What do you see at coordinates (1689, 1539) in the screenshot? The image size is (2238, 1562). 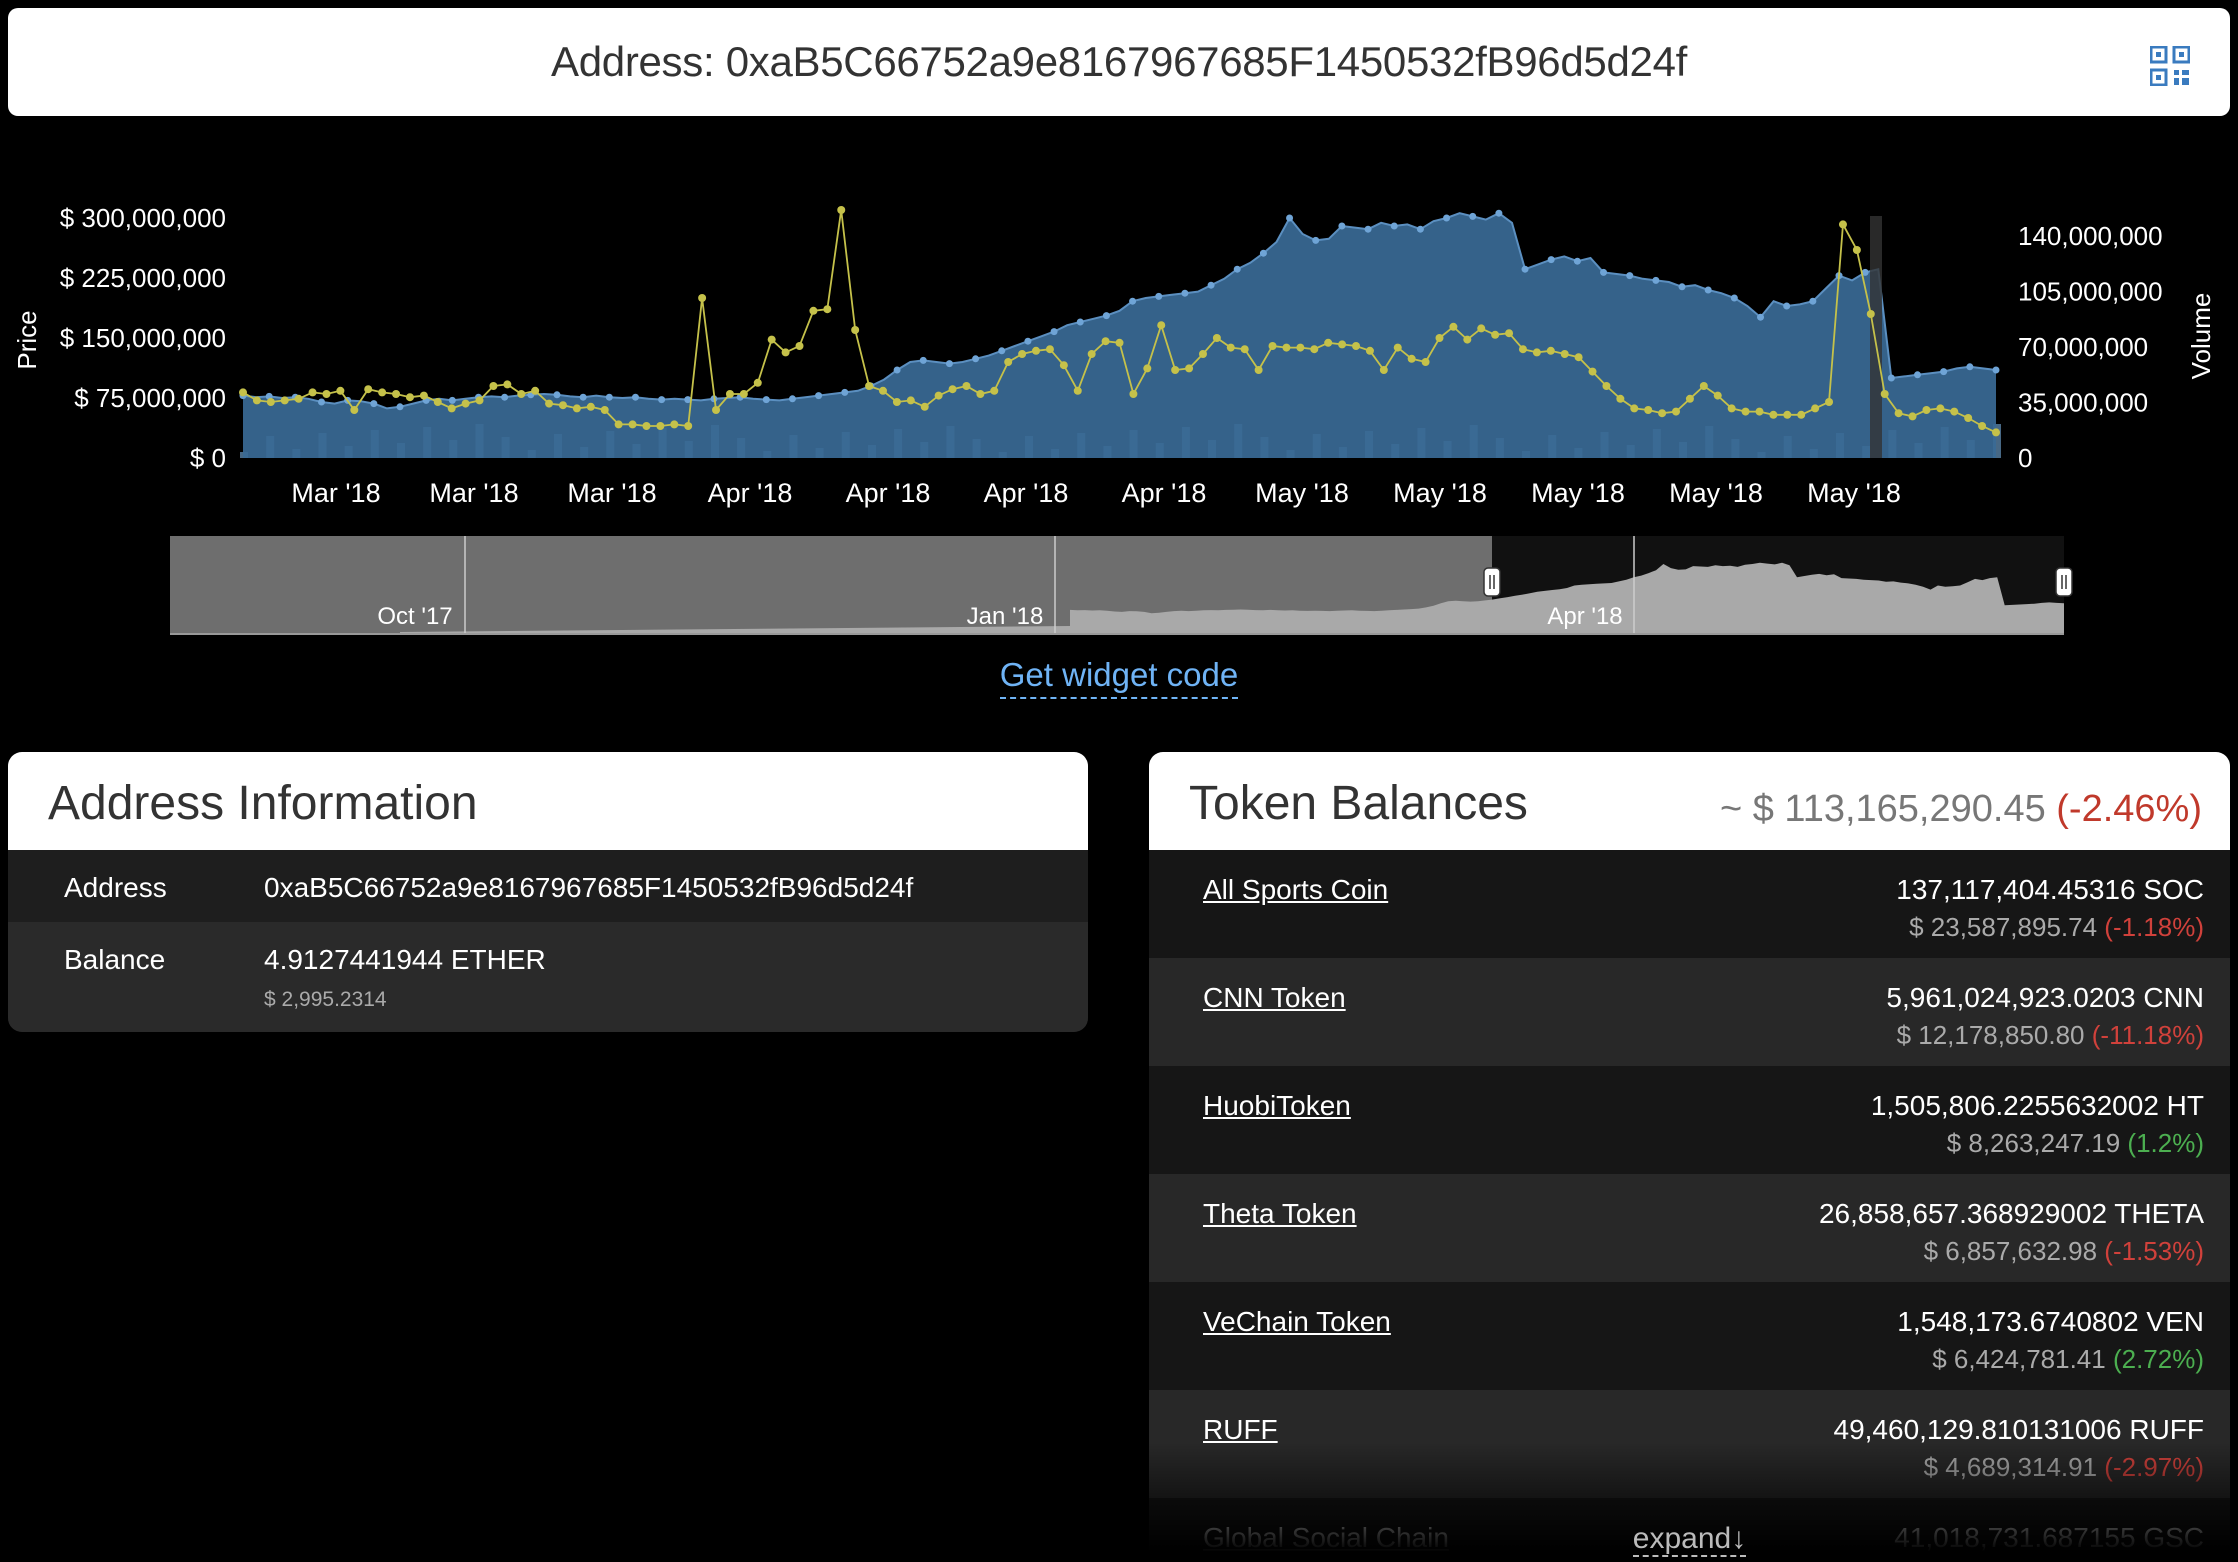 I see `expand-button: expand↓` at bounding box center [1689, 1539].